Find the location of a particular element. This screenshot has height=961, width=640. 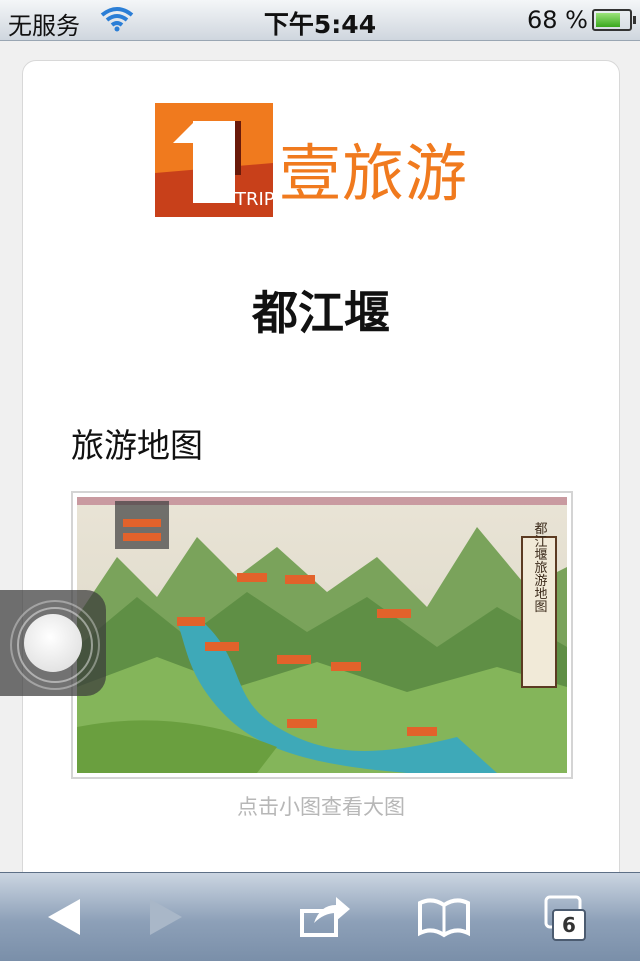

map-caption: 点击小图查看大图 is located at coordinates (321, 807).